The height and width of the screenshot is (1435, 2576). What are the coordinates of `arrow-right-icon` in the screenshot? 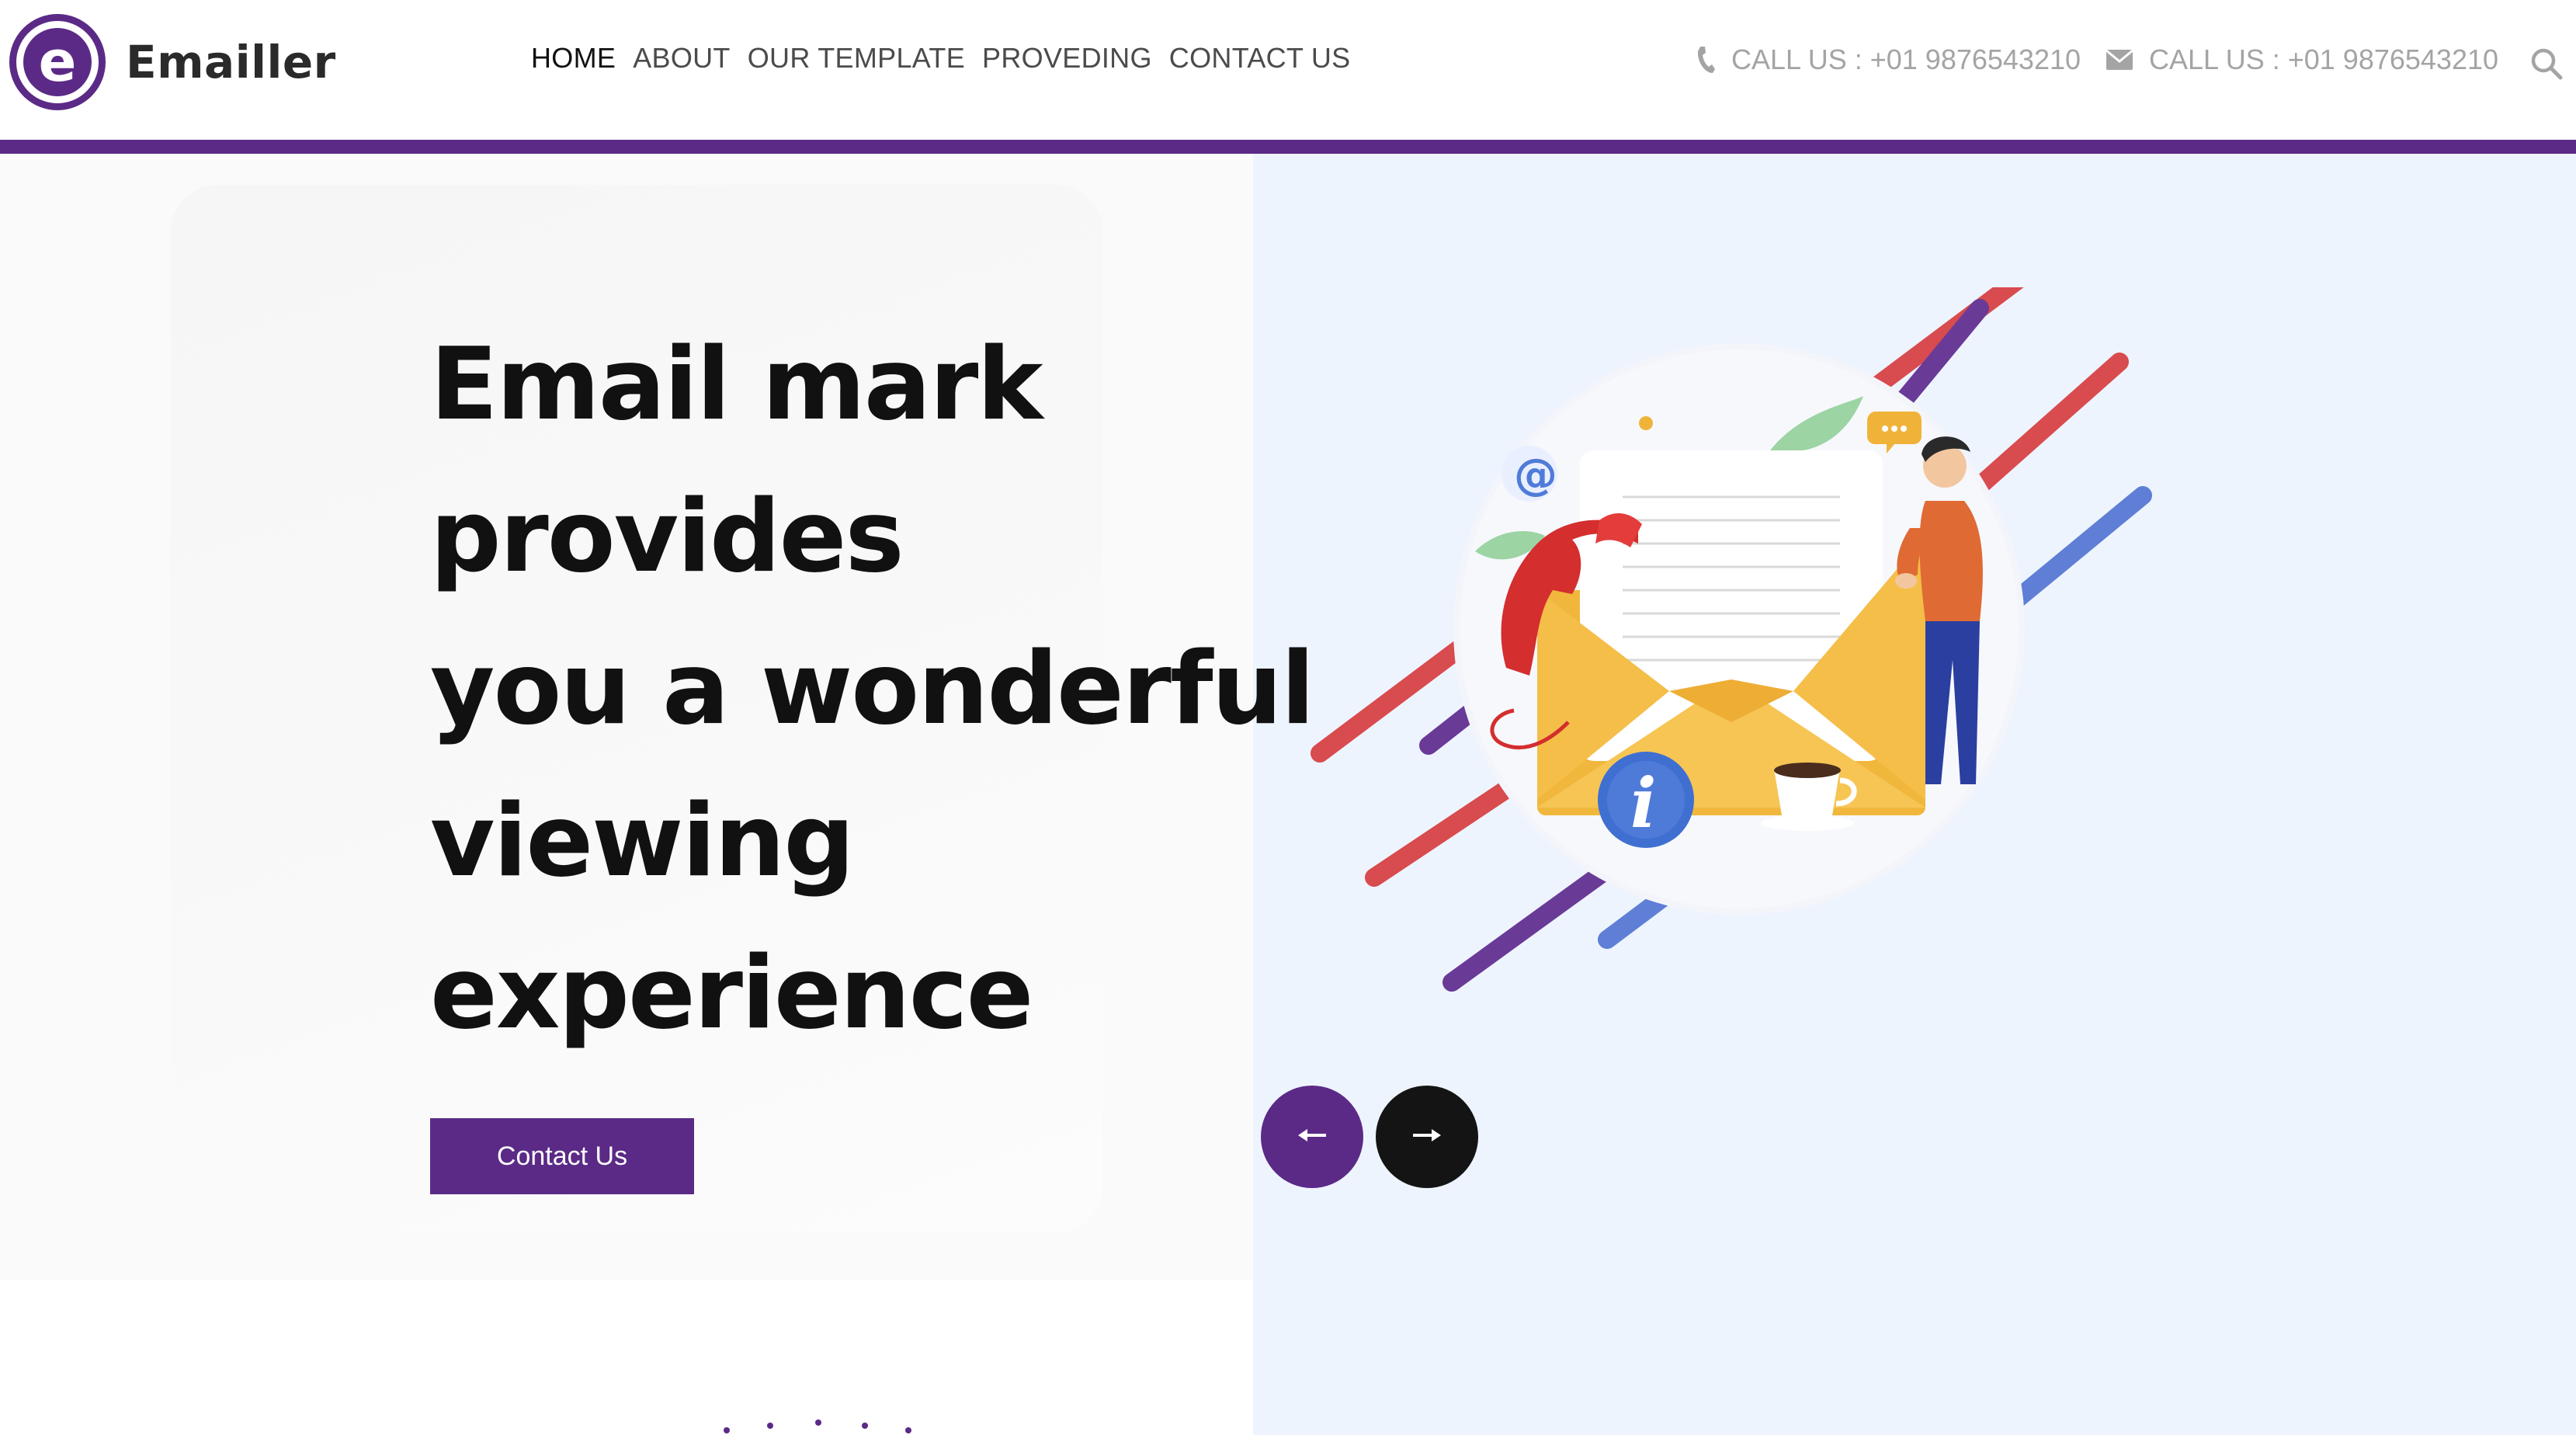 It's located at (1426, 1137).